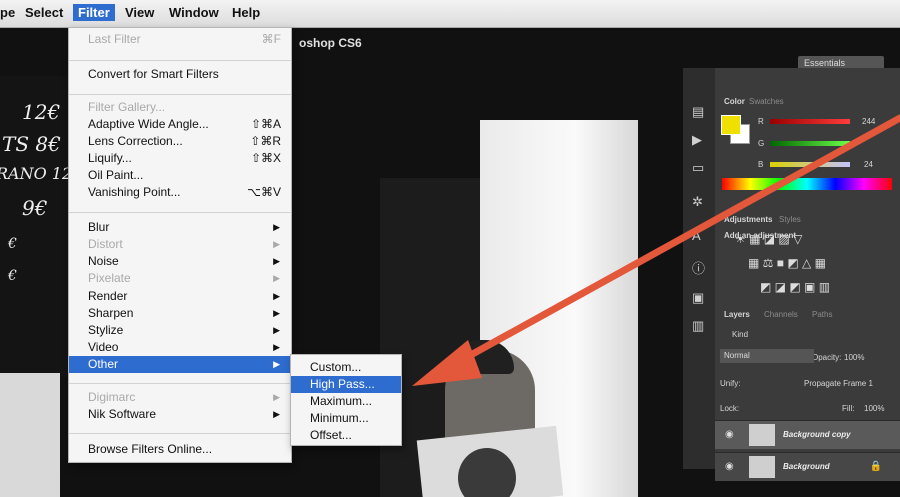  Describe the element at coordinates (180, 313) in the screenshot. I see `menu-item-sharpen: Sharpen ▶` at that location.